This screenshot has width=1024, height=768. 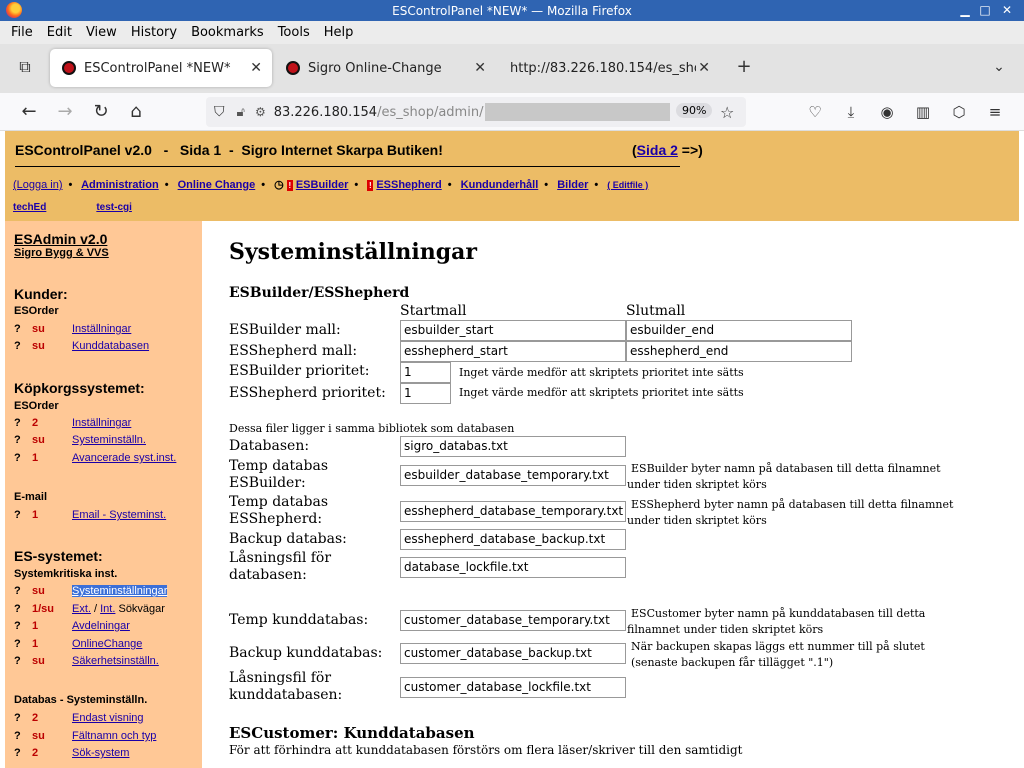 I want to click on close-window-icon: ✕, so click(x=1007, y=10).